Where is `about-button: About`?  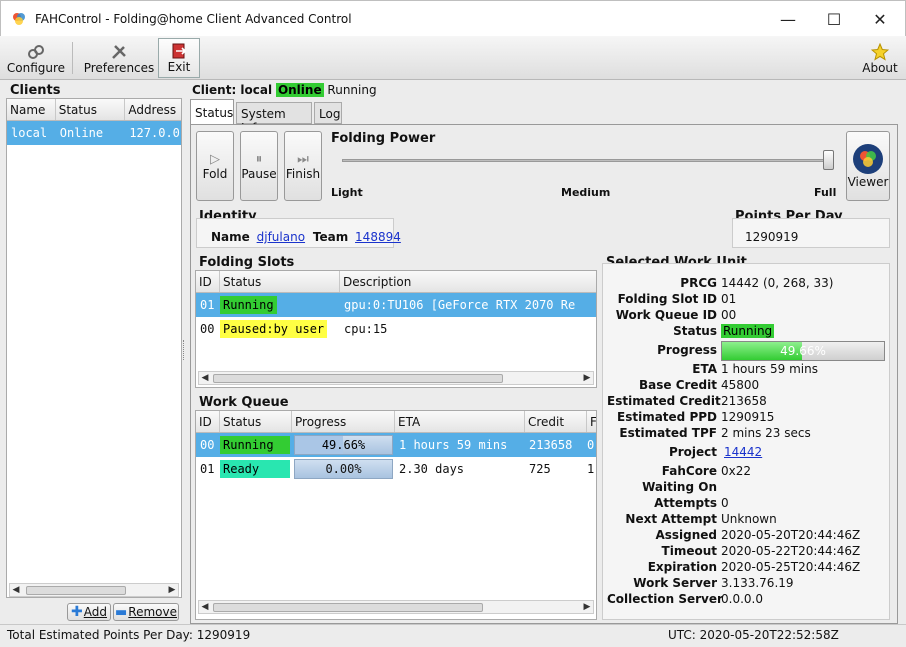
about-button: About is located at coordinates (880, 58).